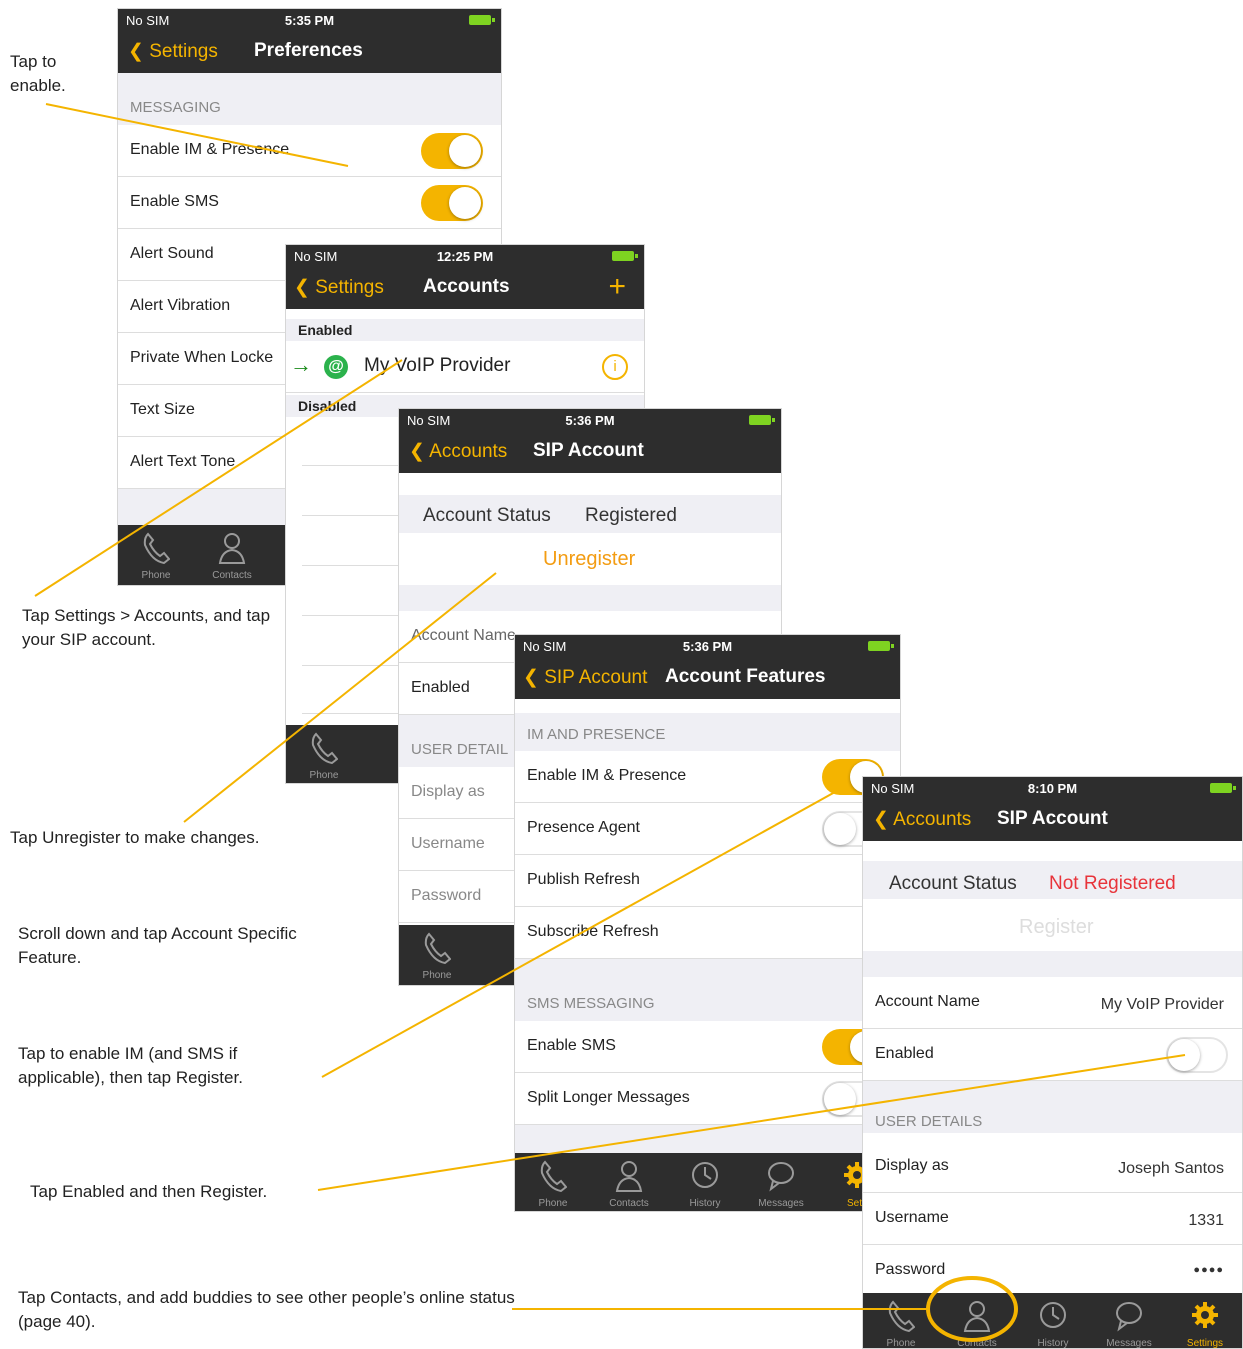  I want to click on enable-sms-toggle, so click(452, 203).